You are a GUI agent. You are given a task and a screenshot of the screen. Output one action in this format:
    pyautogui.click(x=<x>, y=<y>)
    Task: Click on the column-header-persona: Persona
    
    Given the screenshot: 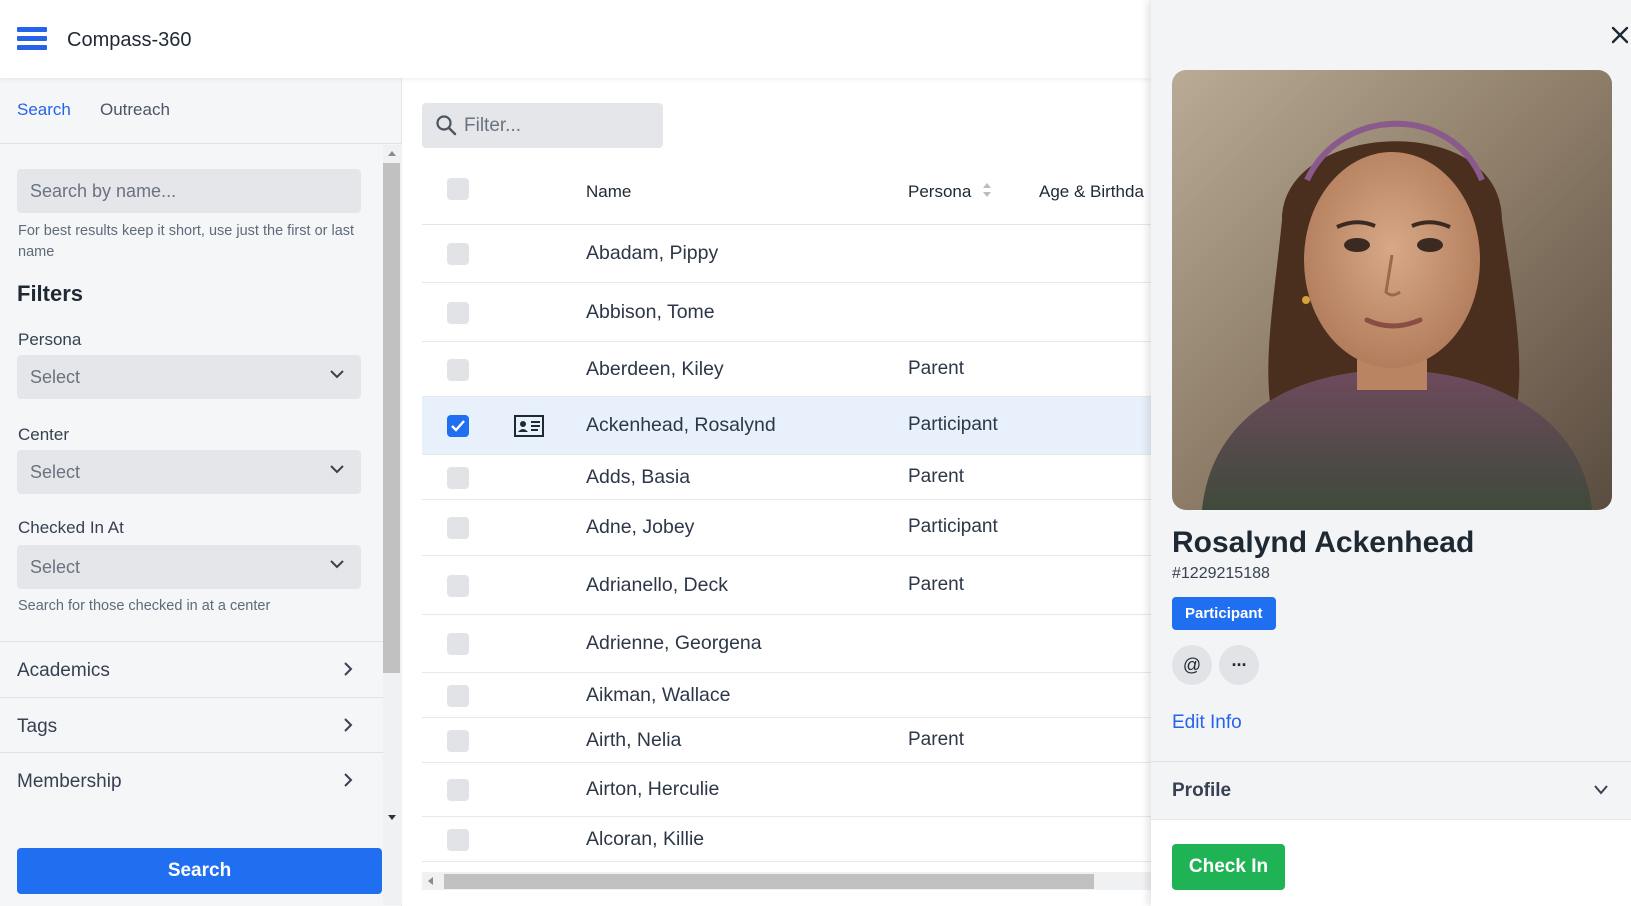 What is the action you would take?
    pyautogui.click(x=939, y=192)
    